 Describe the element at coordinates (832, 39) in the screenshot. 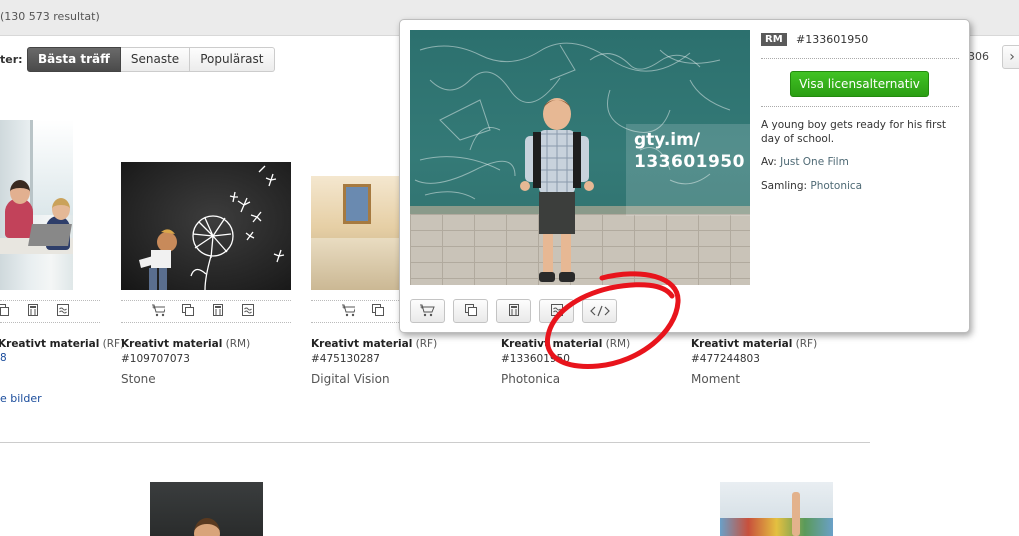

I see `image-id: #133601950` at that location.